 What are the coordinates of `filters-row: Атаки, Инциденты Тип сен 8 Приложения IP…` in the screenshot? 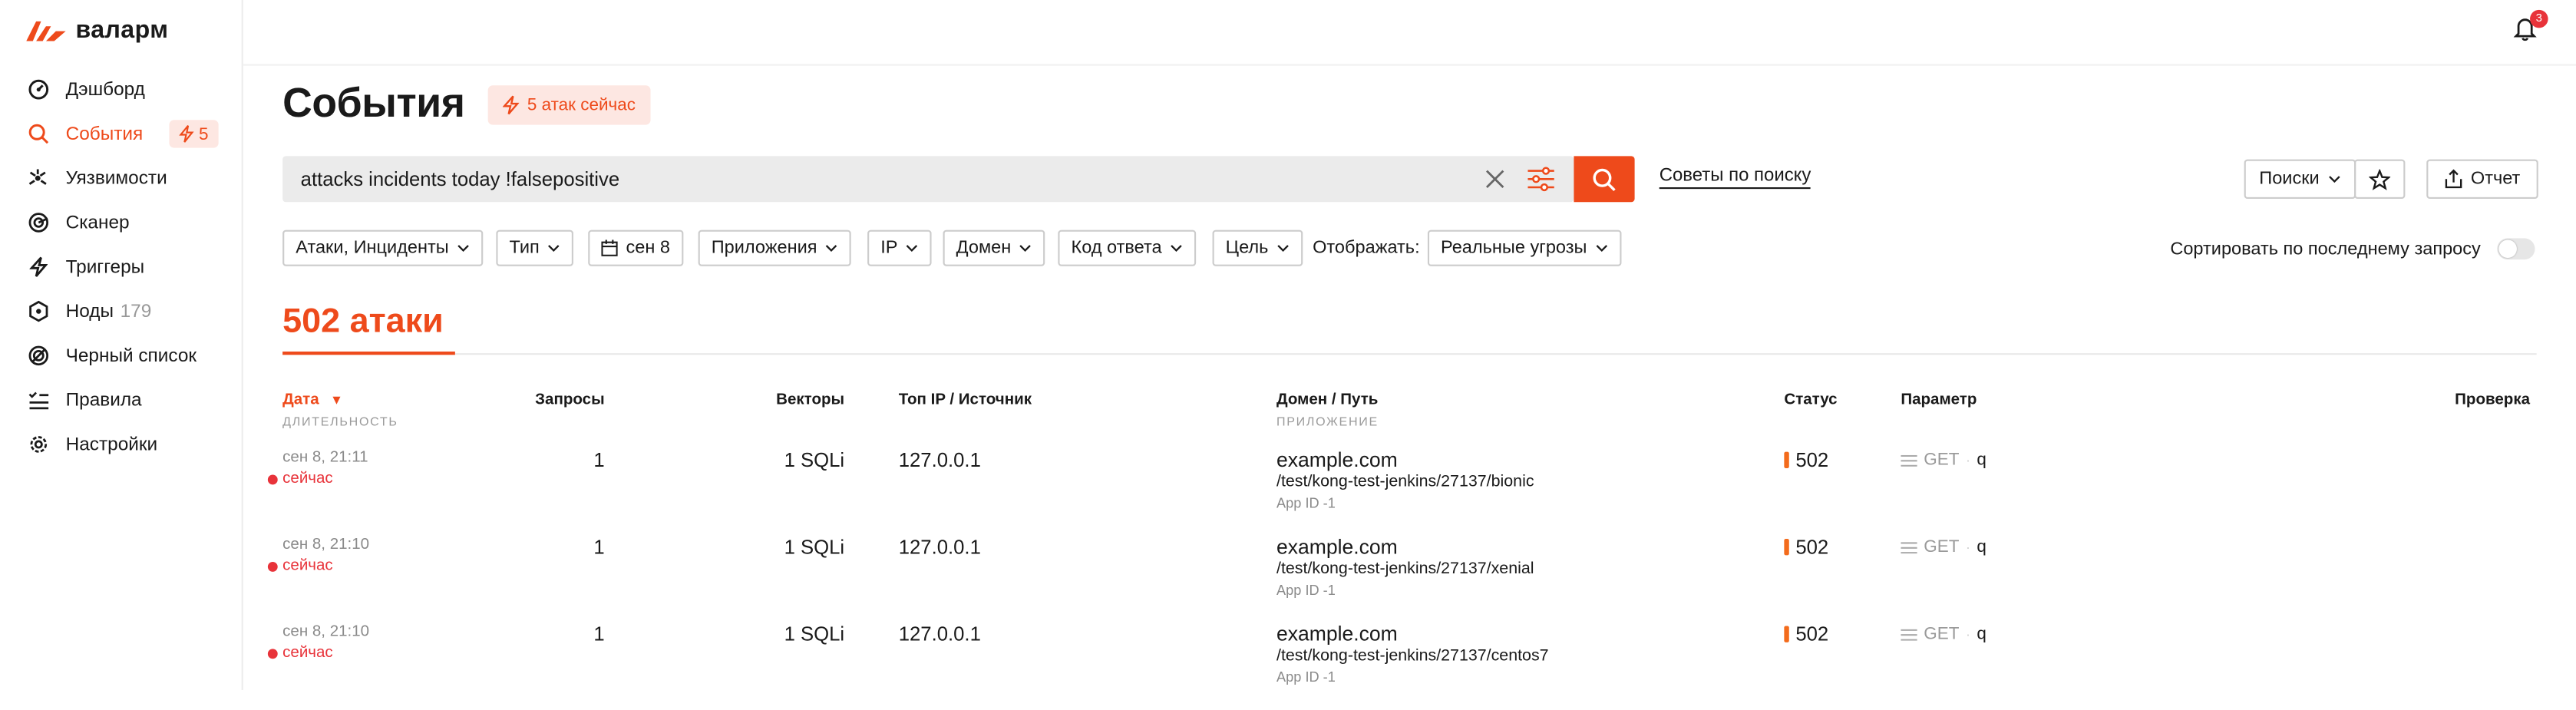 It's located at (1409, 248).